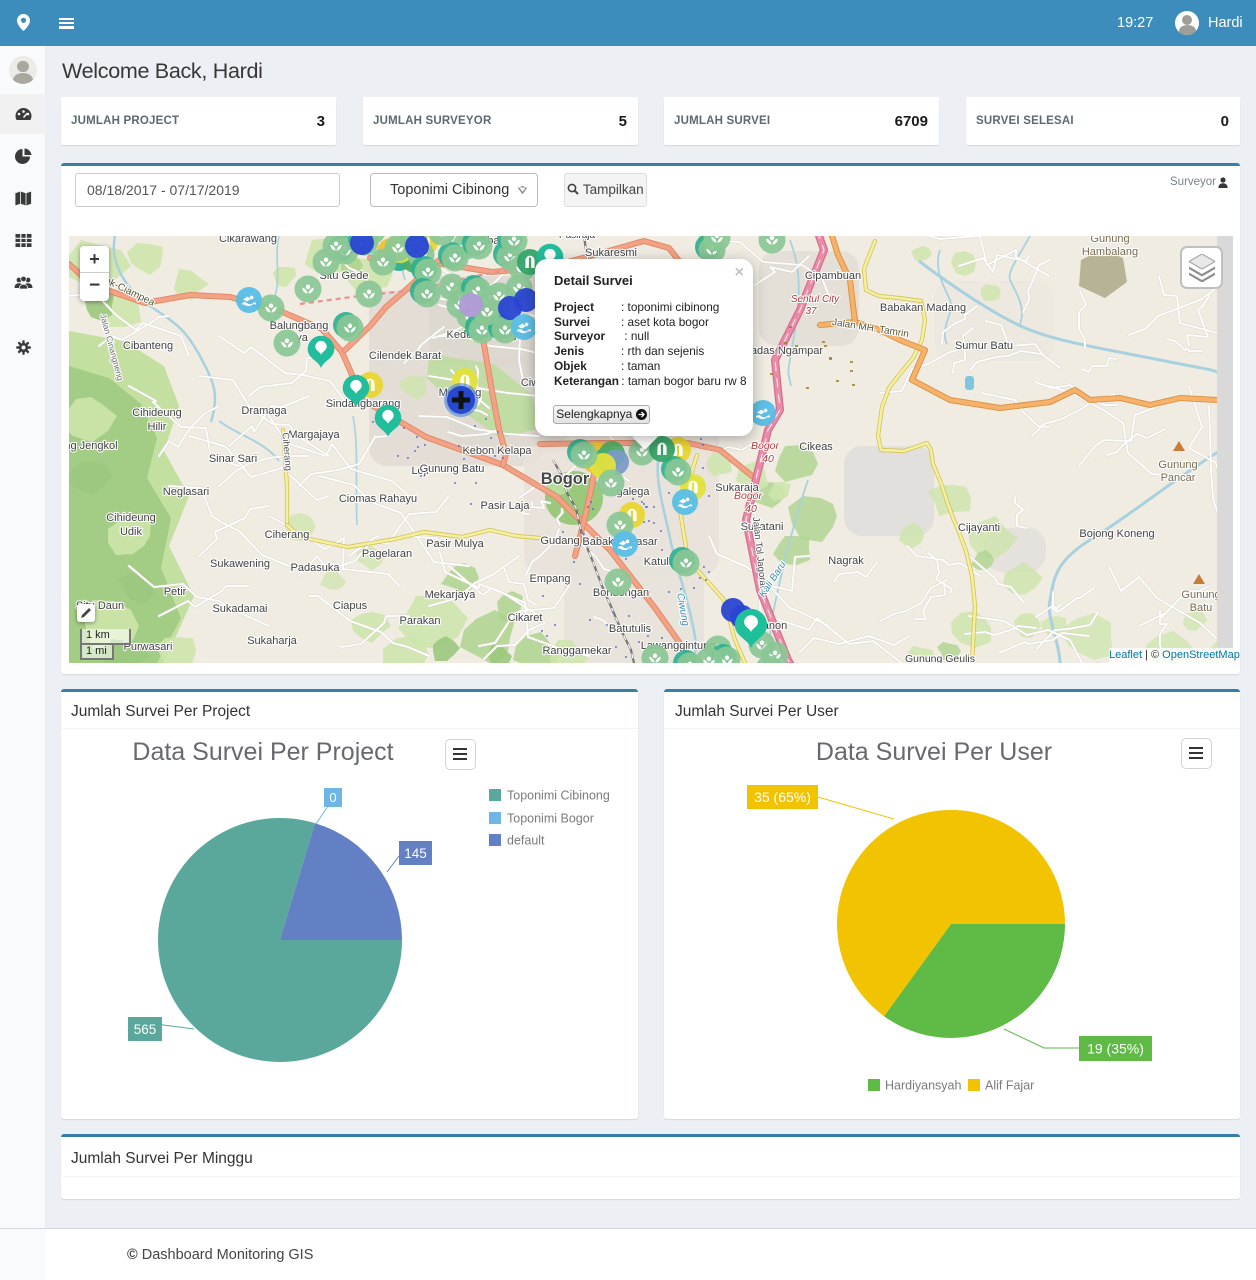  What do you see at coordinates (506, 506) in the screenshot?
I see `svg-text: Pasir Laja` at bounding box center [506, 506].